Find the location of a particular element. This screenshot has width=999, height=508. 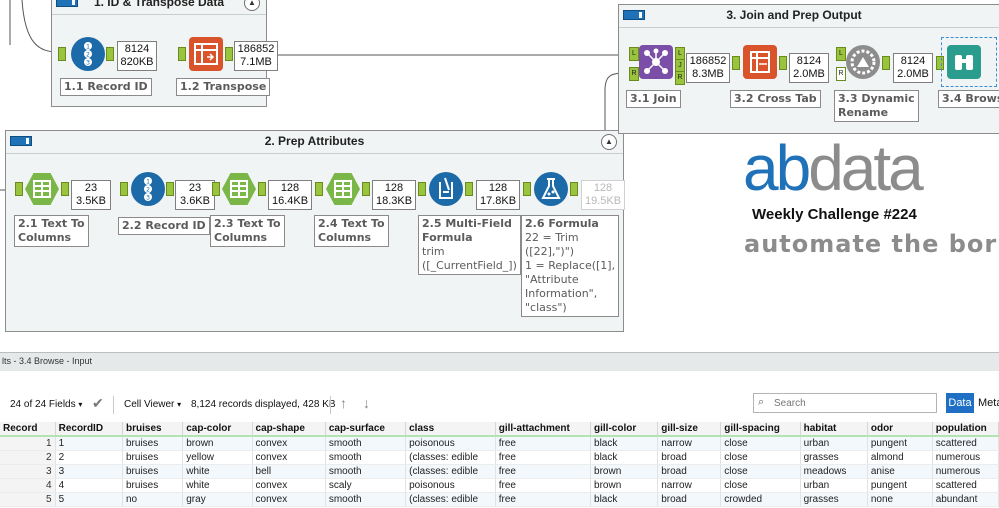

cell: black is located at coordinates (624, 499).